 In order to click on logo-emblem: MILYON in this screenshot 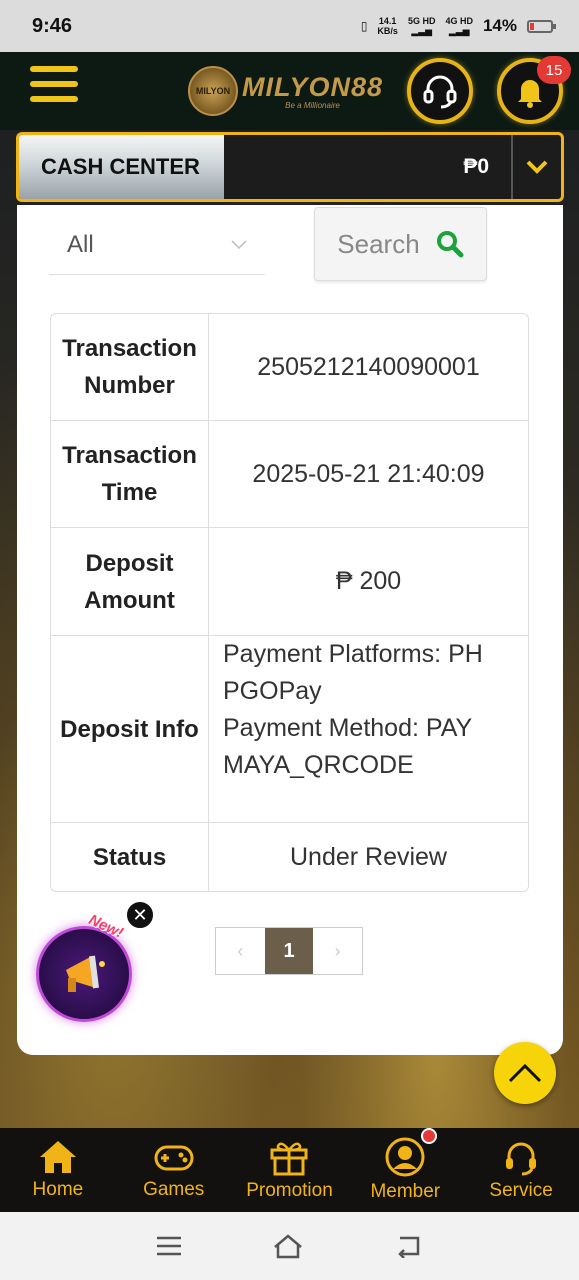, I will do `click(213, 91)`.